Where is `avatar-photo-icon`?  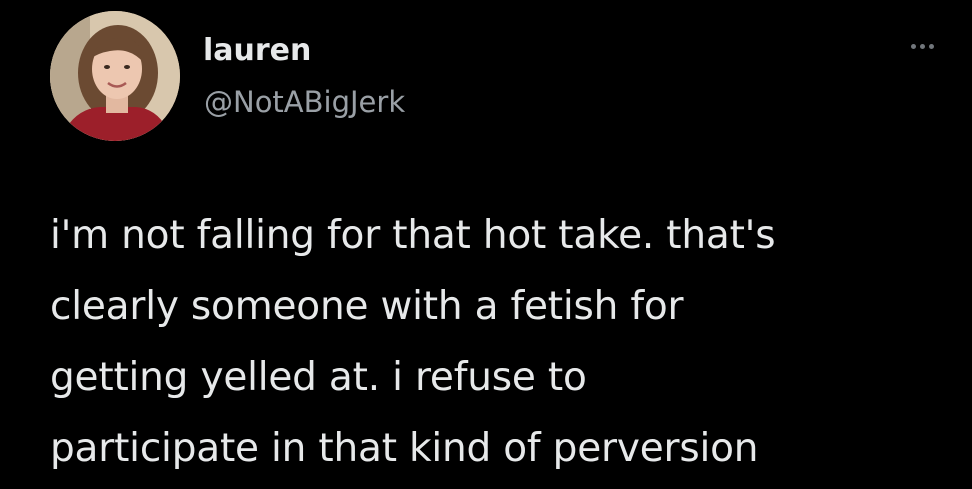 avatar-photo-icon is located at coordinates (115, 76).